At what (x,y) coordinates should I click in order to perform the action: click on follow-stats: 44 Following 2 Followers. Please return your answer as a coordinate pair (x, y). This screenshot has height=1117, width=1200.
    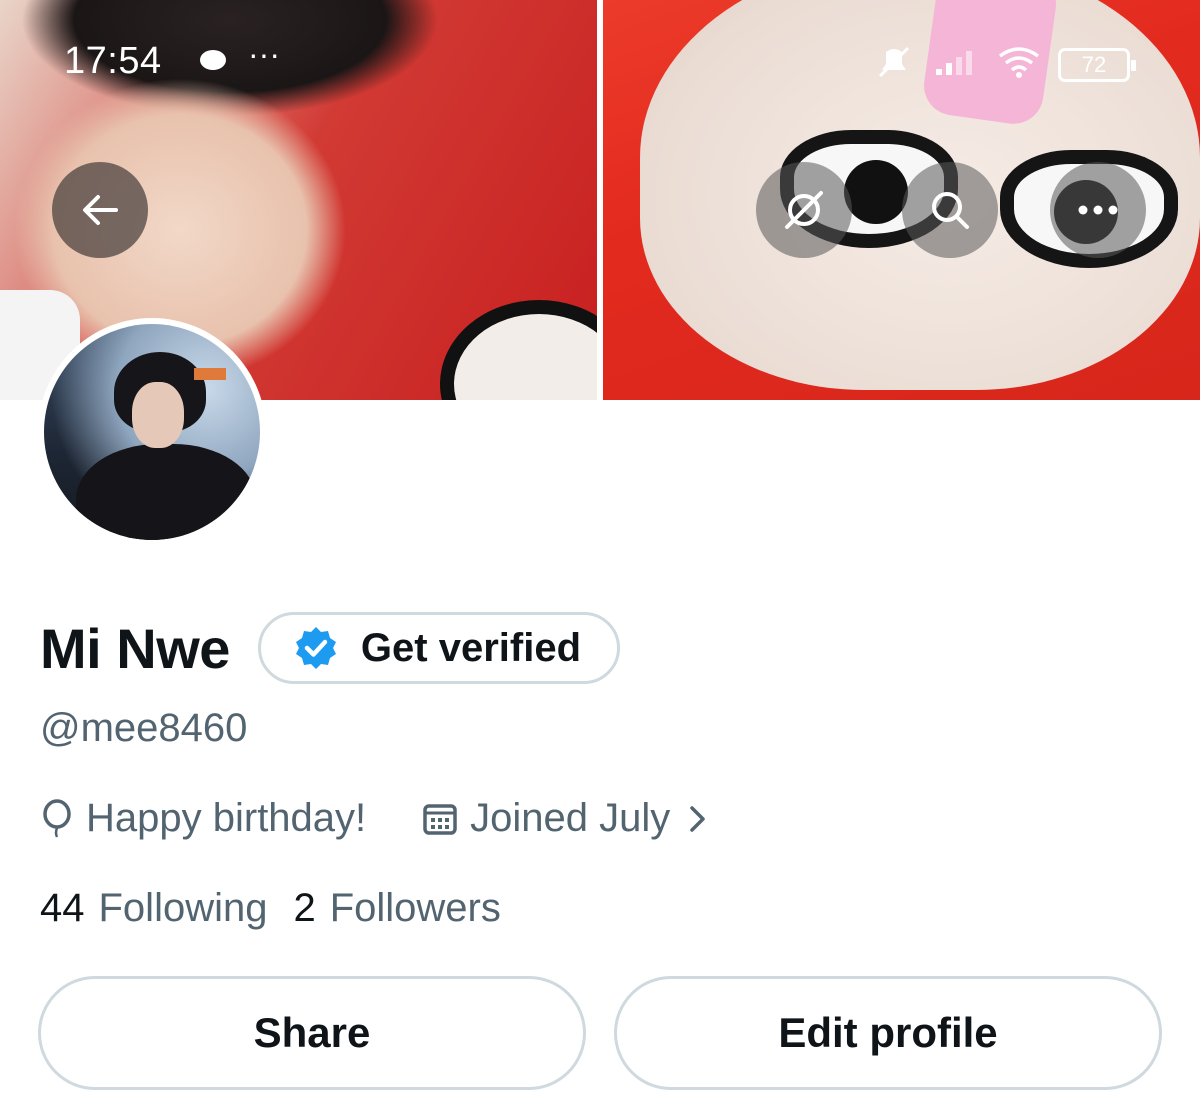
    Looking at the image, I should click on (270, 908).